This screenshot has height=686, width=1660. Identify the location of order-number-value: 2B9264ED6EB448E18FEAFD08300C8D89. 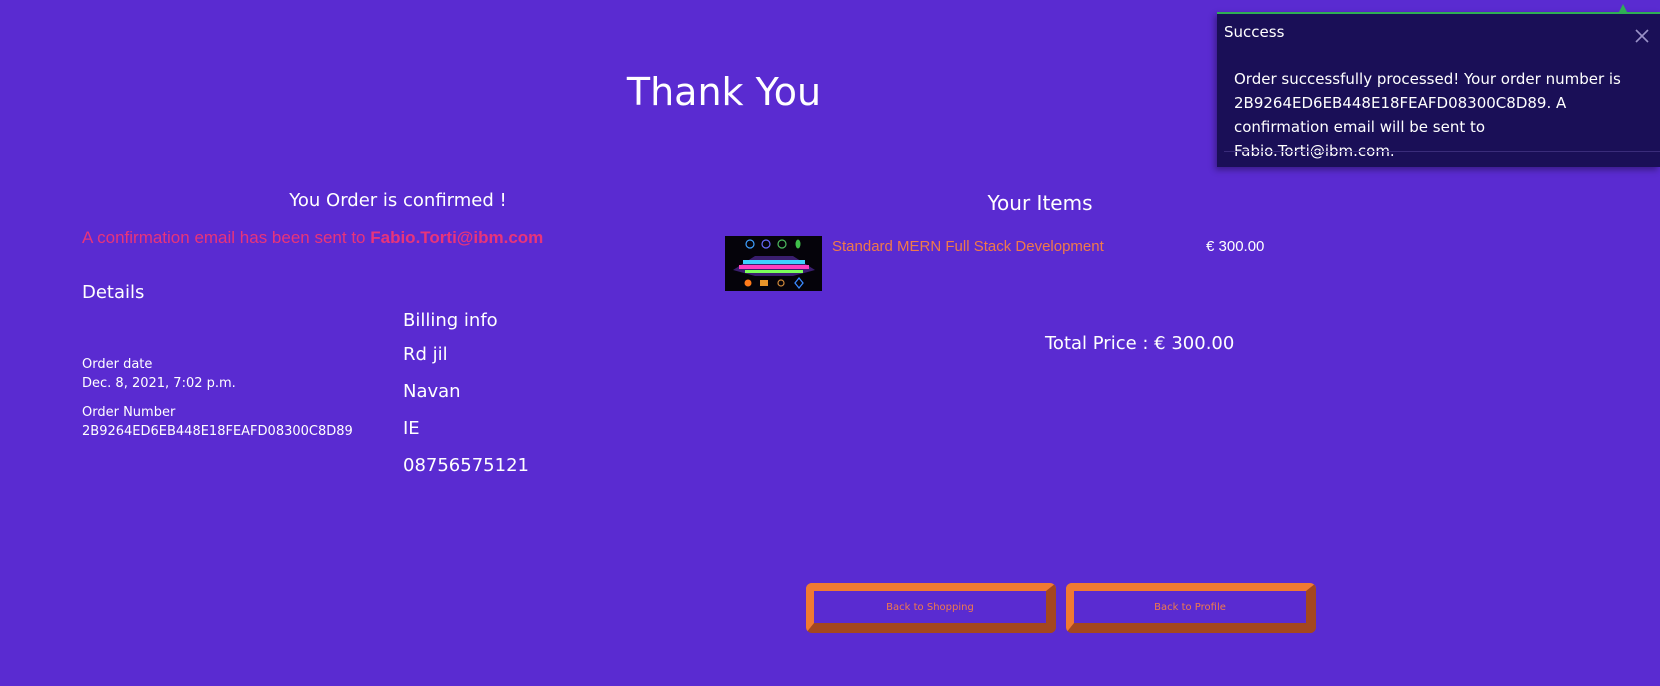
(217, 431).